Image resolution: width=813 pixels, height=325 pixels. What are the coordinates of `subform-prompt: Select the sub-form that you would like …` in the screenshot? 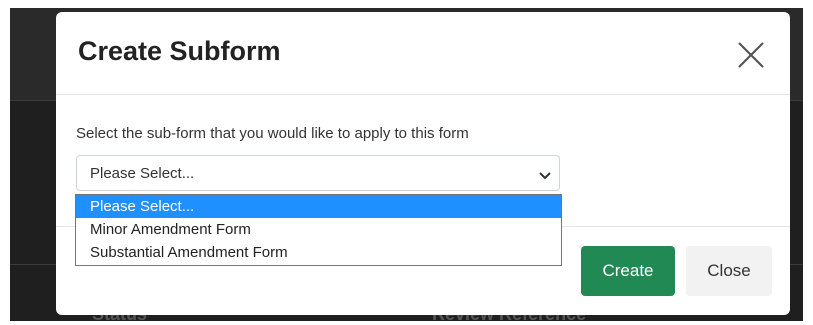 It's located at (272, 133).